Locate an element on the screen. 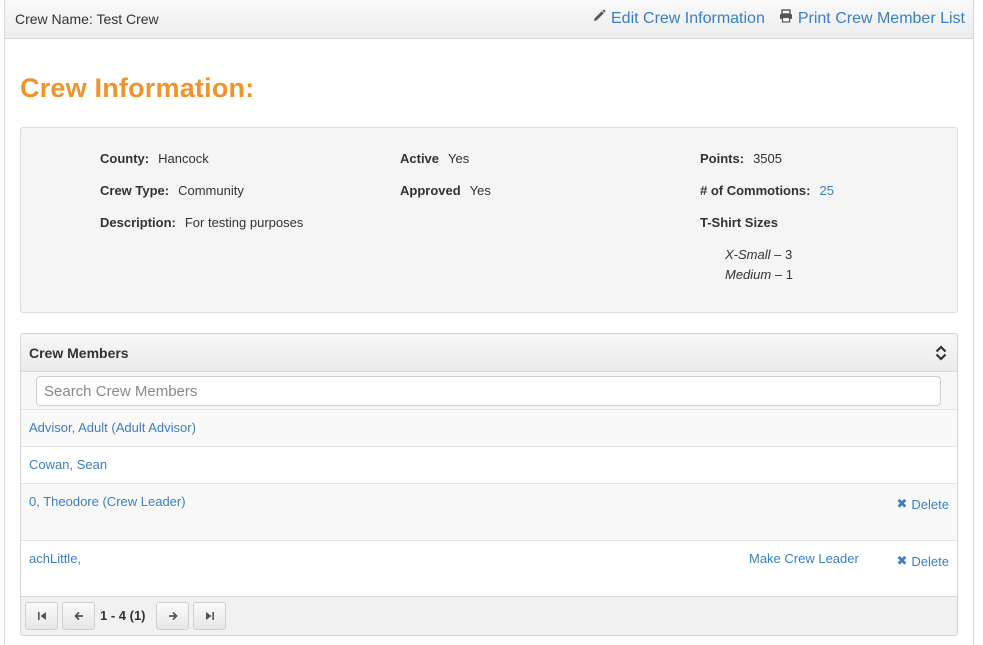  crew-name-value: Test Crew is located at coordinates (127, 19).